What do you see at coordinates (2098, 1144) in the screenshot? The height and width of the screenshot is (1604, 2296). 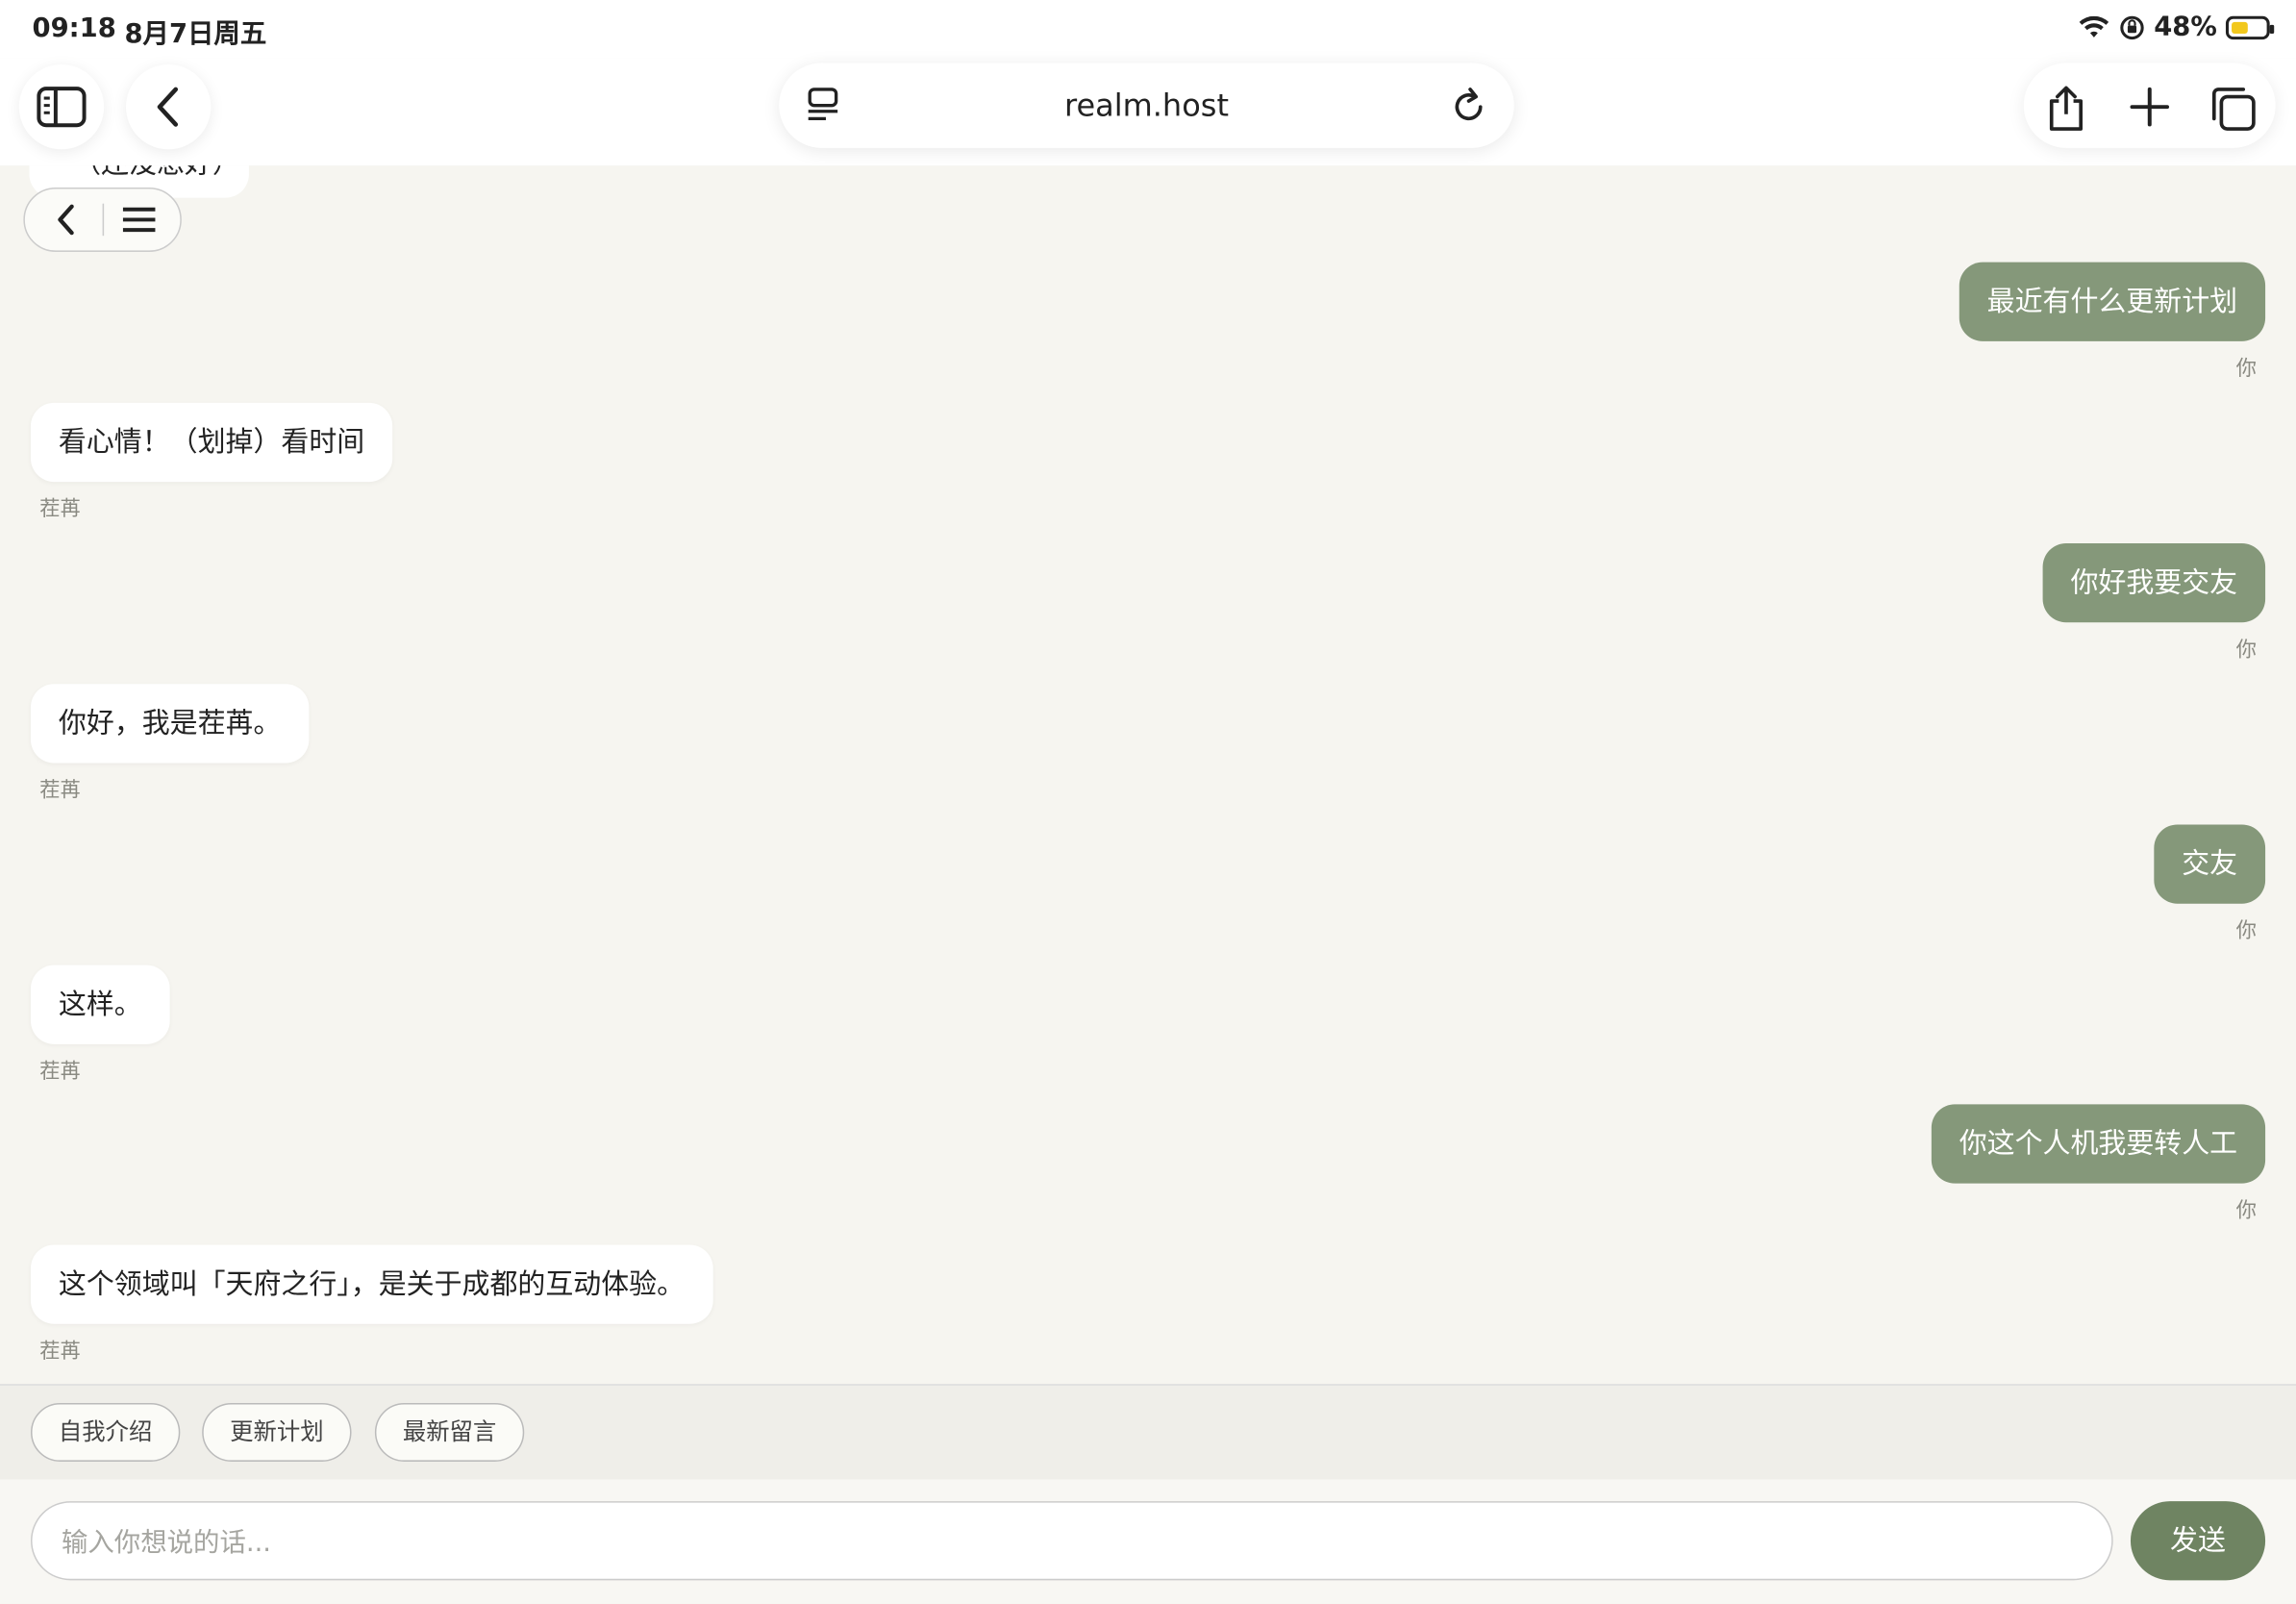 I see `user-message: 你这个人机我要转人工` at bounding box center [2098, 1144].